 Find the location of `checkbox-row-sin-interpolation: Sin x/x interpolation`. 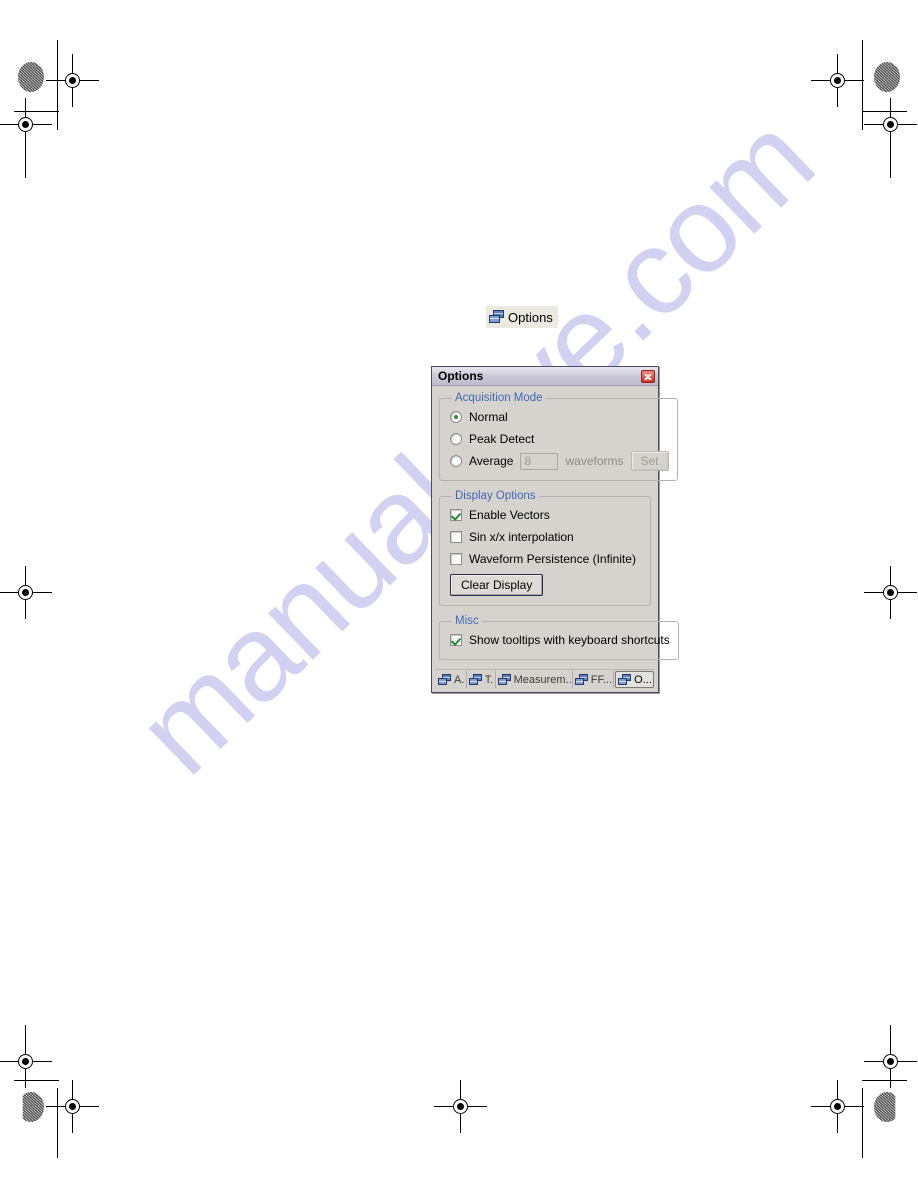

checkbox-row-sin-interpolation: Sin x/x interpolation is located at coordinates (546, 537).